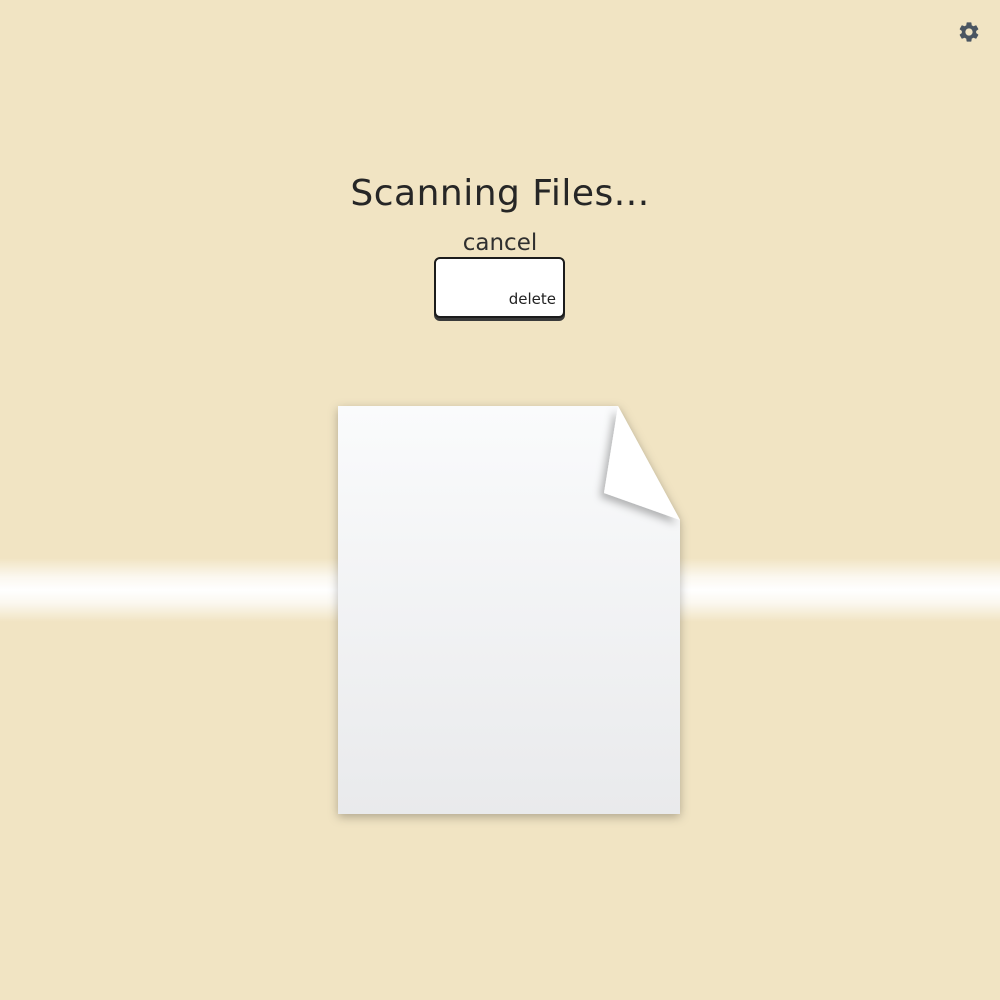 The height and width of the screenshot is (1000, 1000). What do you see at coordinates (509, 610) in the screenshot?
I see `document-icon` at bounding box center [509, 610].